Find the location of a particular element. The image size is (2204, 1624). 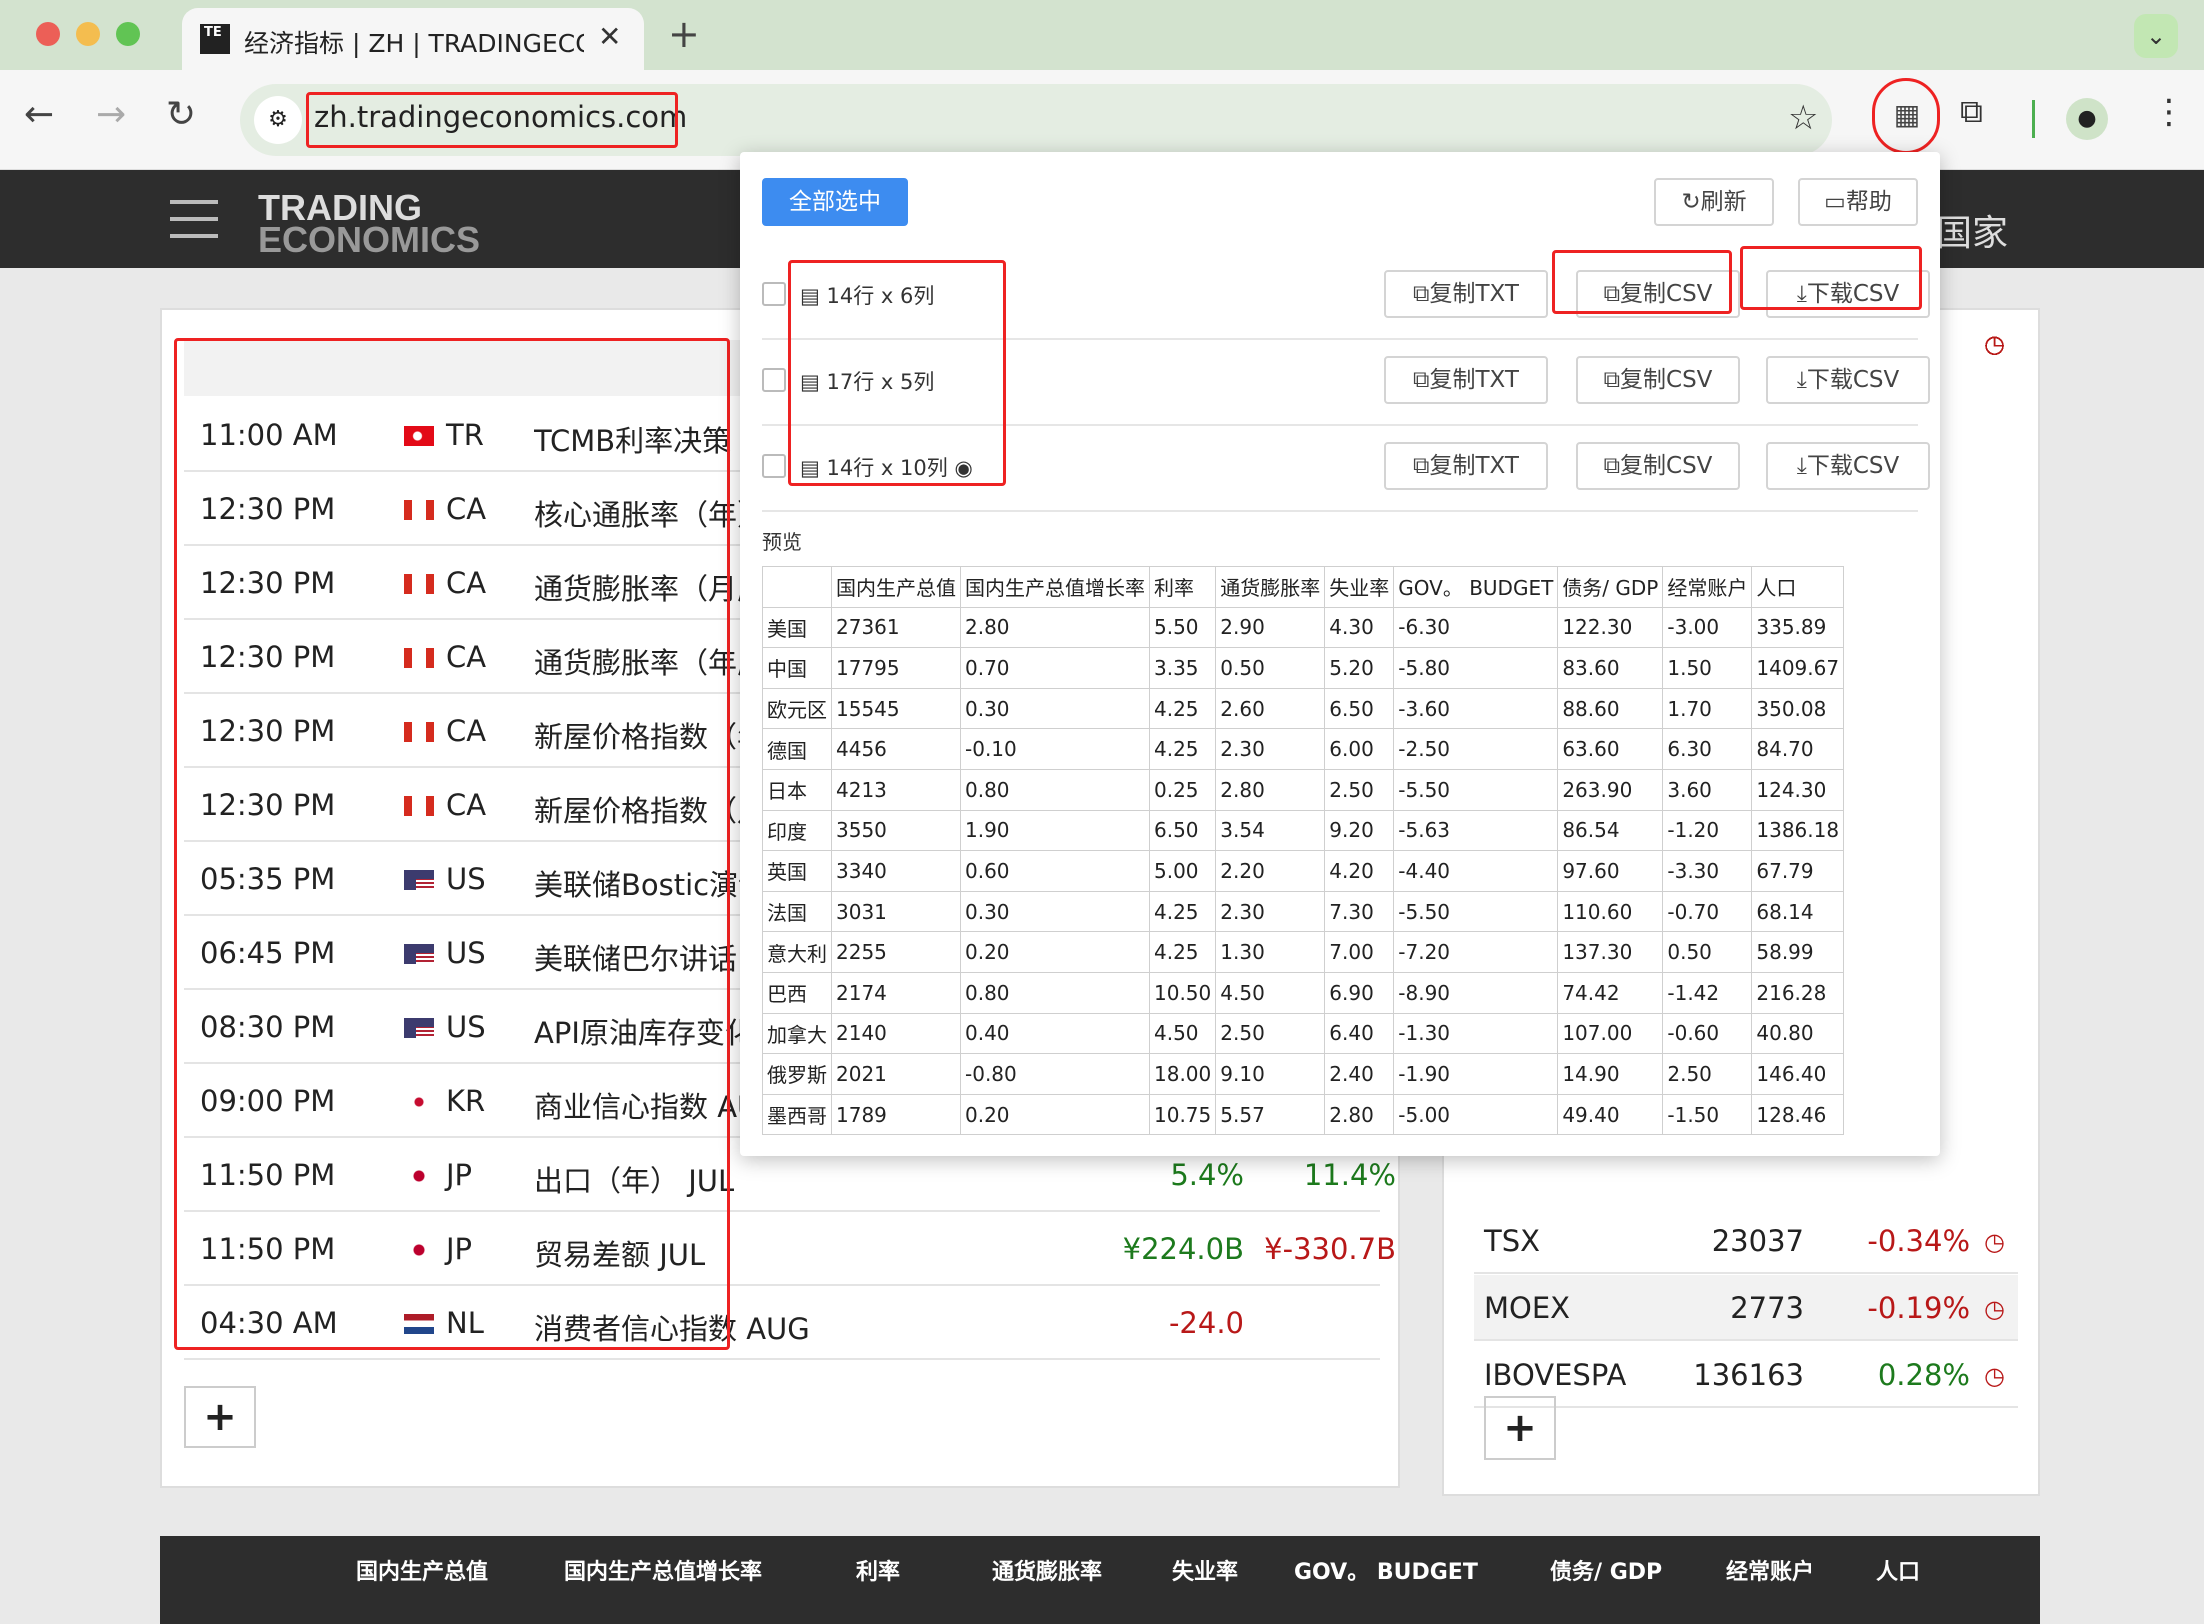

preview-value-cell: 2.30 is located at coordinates (1270, 911).